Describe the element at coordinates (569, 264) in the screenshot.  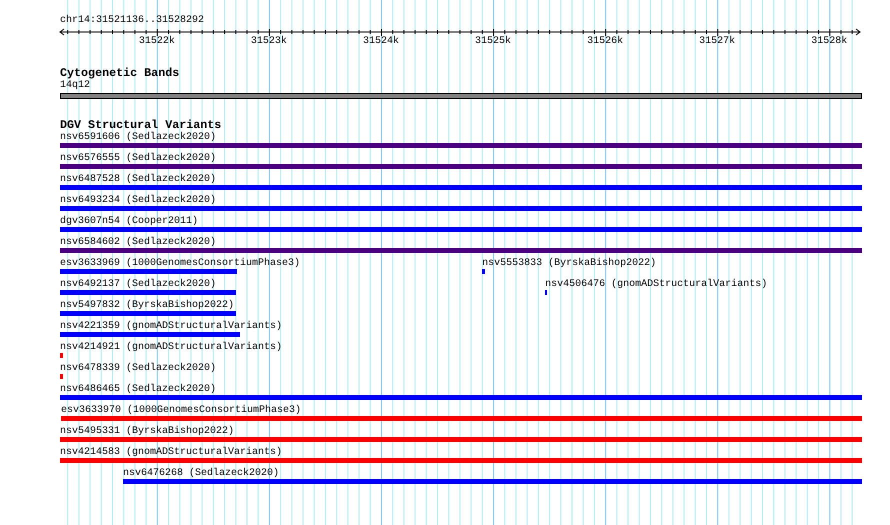
I see `feature-label: nsv5553833 (ByrskaBishop2022)` at that location.